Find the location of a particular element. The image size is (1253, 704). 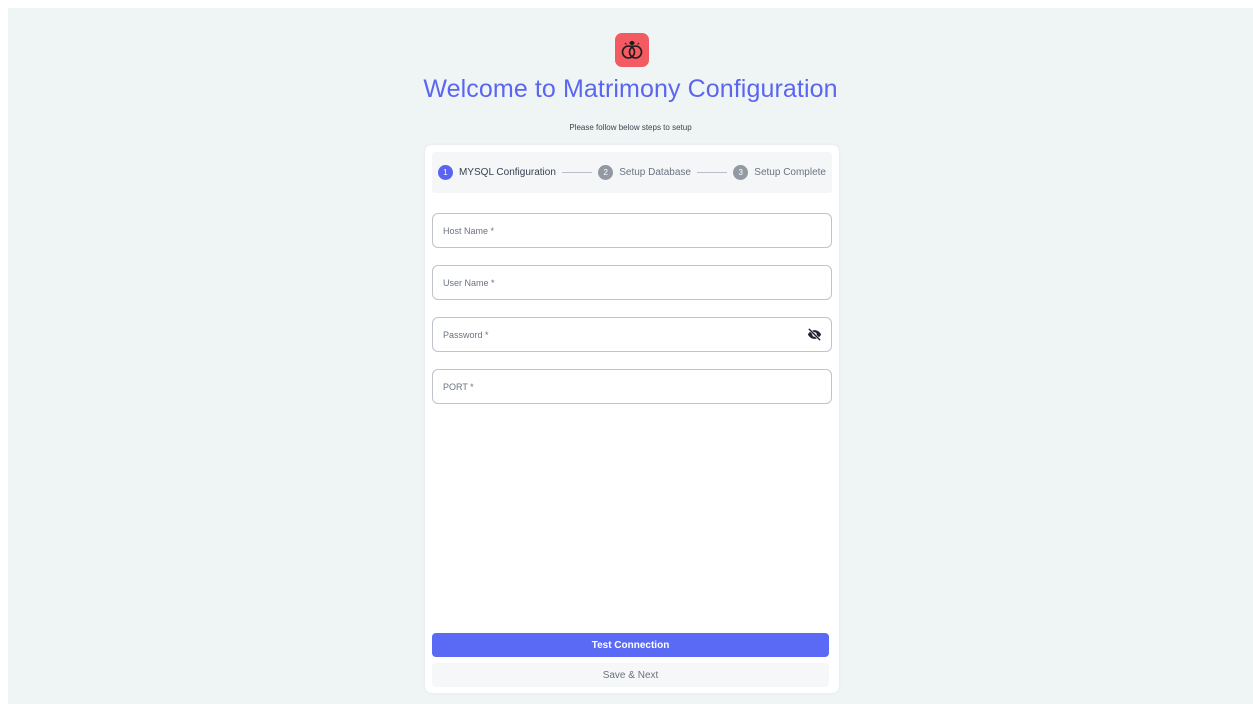

step-number: 3 is located at coordinates (741, 172).